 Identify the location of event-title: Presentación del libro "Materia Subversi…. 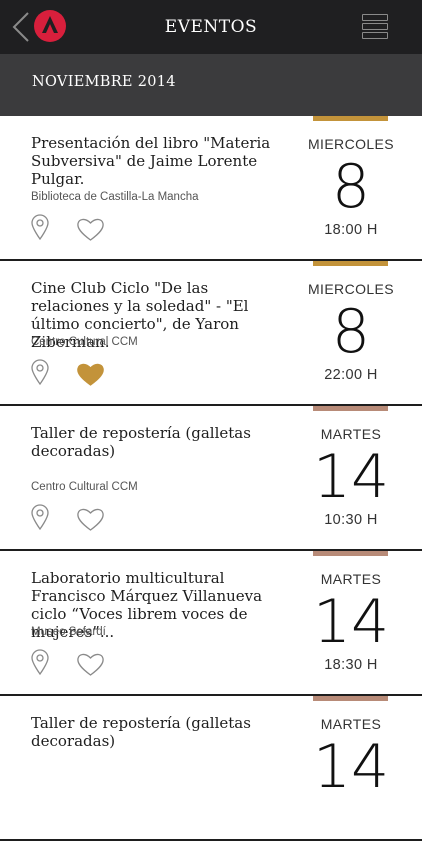
(151, 161).